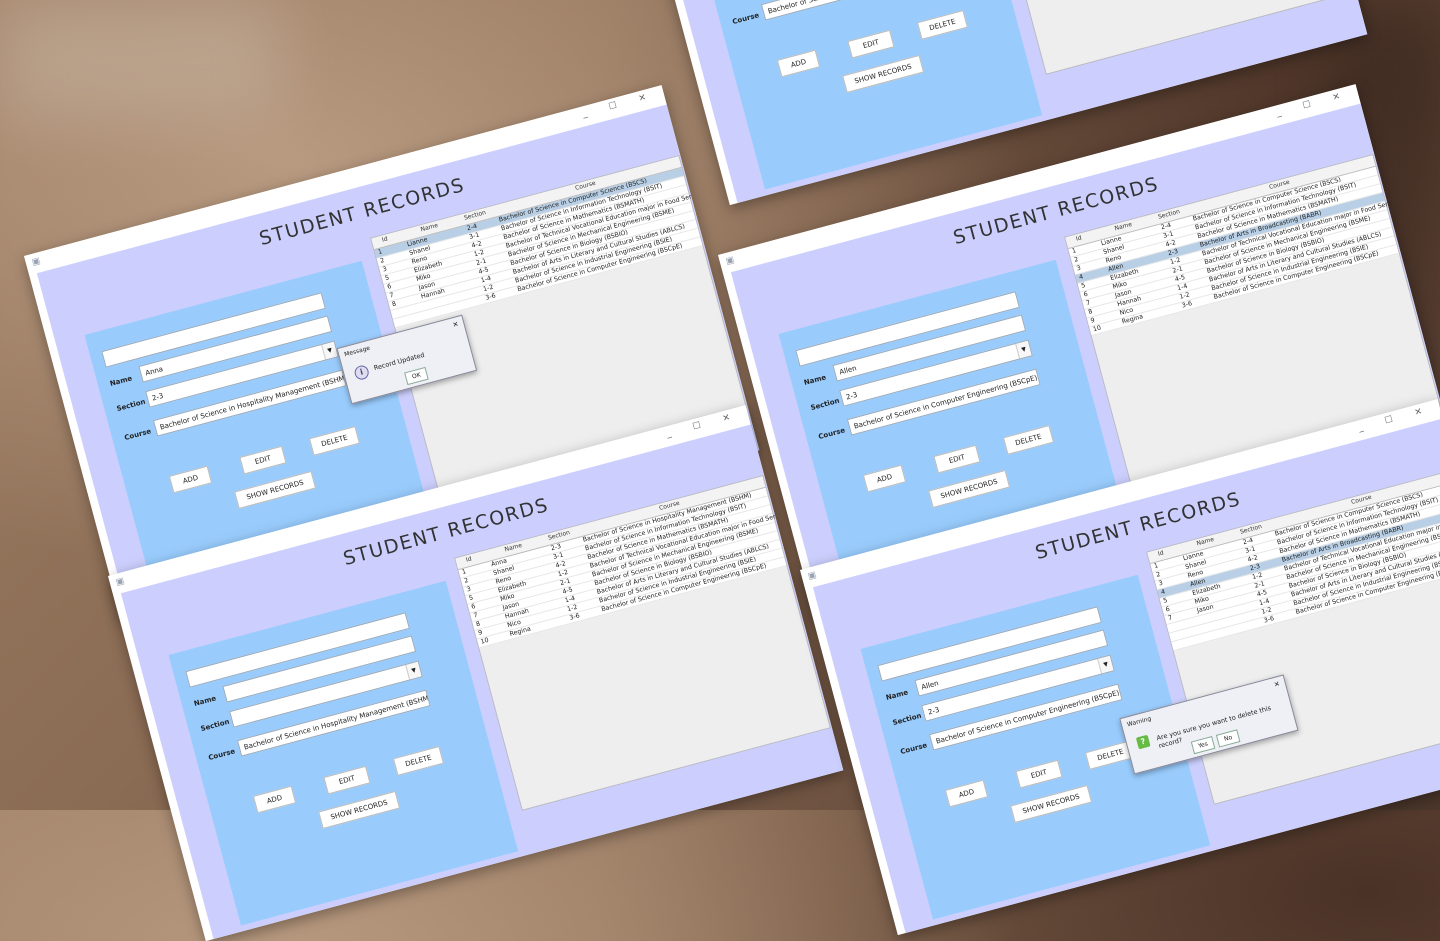 Image resolution: width=1440 pixels, height=941 pixels. Describe the element at coordinates (357, 351) in the screenshot. I see `dialog-title: Message` at that location.